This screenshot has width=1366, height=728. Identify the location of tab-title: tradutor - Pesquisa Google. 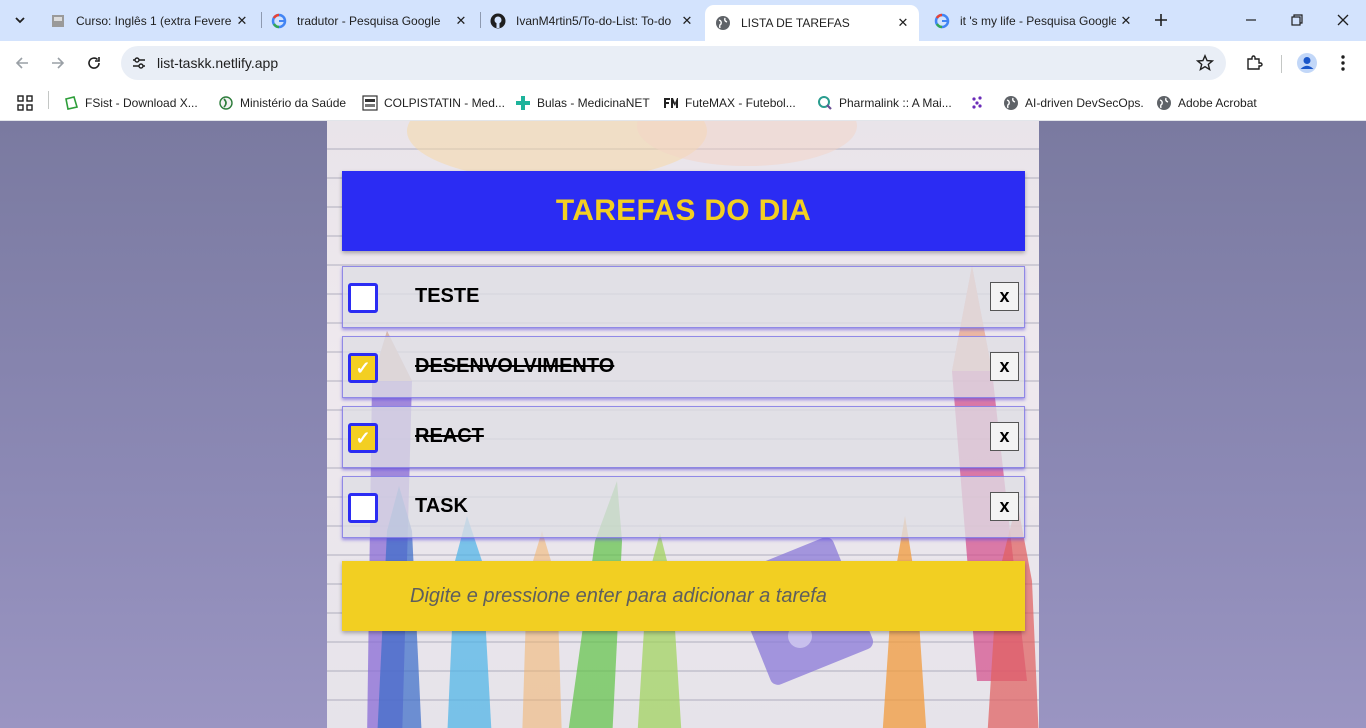
(369, 20).